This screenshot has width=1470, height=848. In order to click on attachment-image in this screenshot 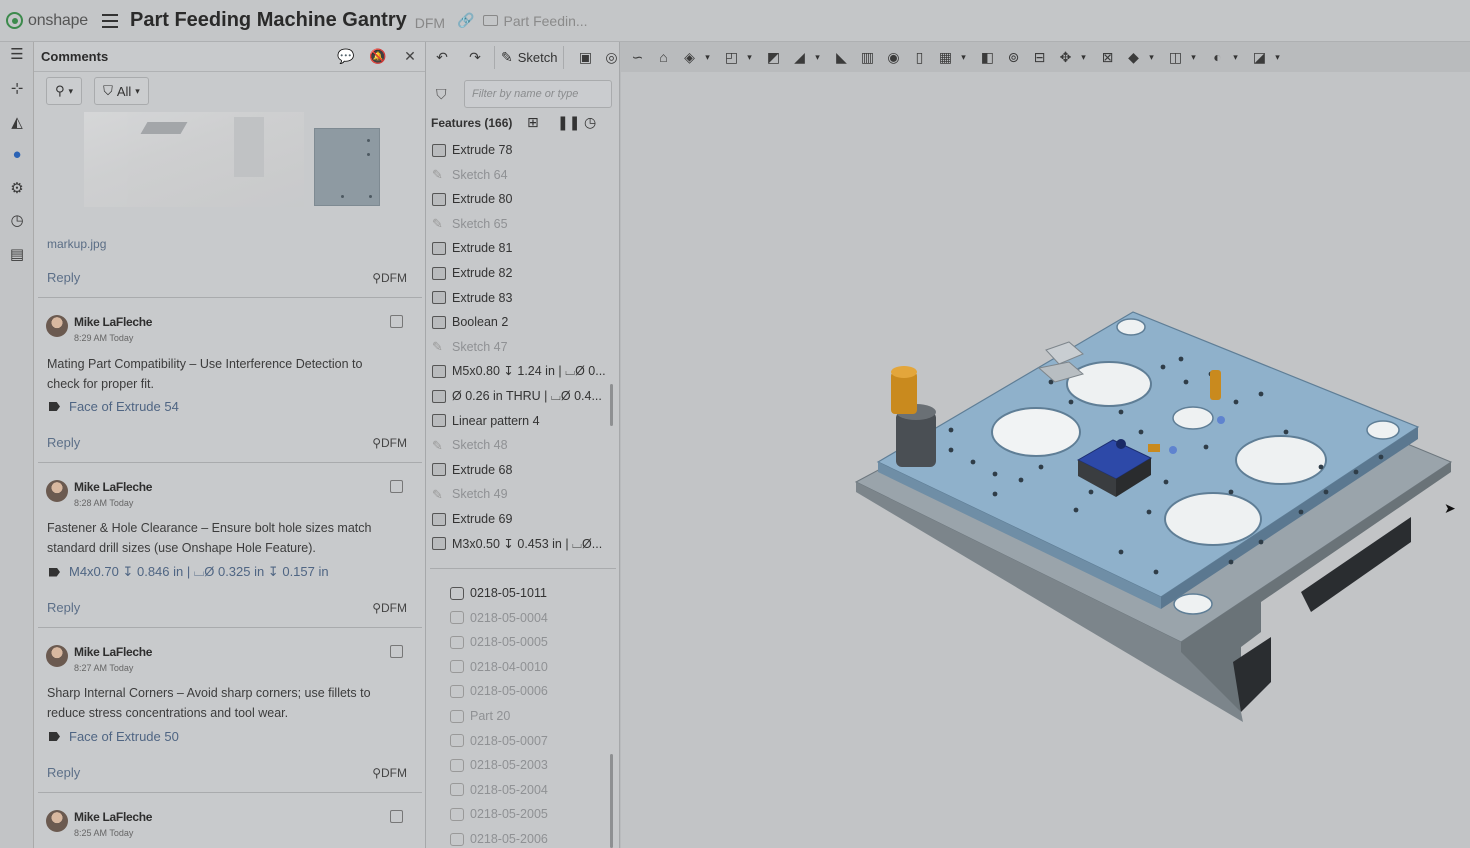, I will do `click(229, 182)`.